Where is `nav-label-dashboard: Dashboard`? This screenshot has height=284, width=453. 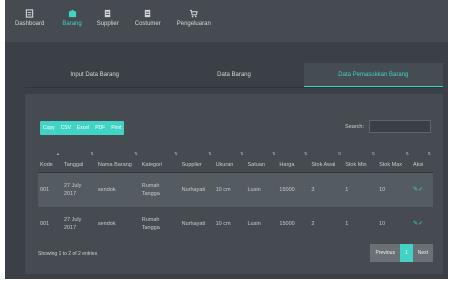 nav-label-dashboard: Dashboard is located at coordinates (30, 24).